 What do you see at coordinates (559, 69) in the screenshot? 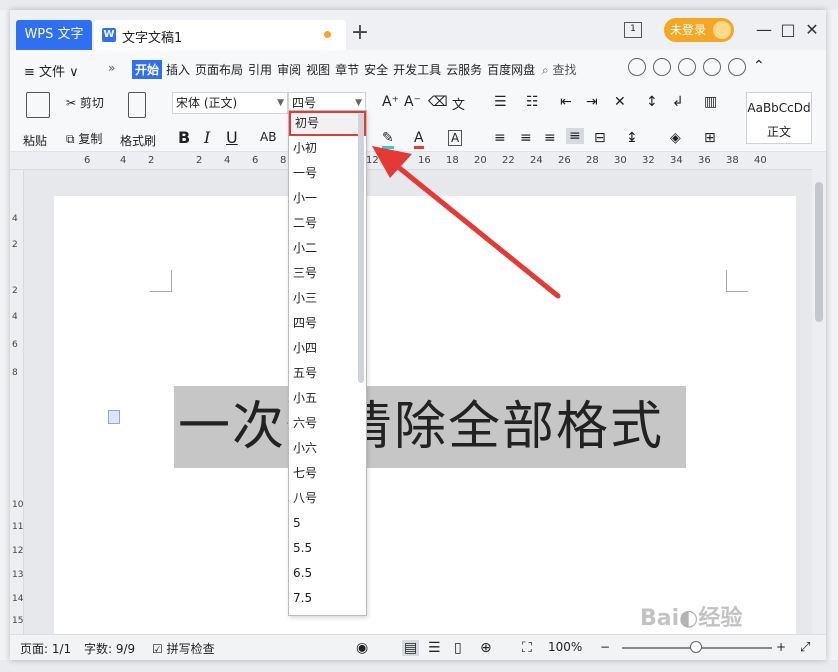
I see `search-button: ⌕ 查找` at bounding box center [559, 69].